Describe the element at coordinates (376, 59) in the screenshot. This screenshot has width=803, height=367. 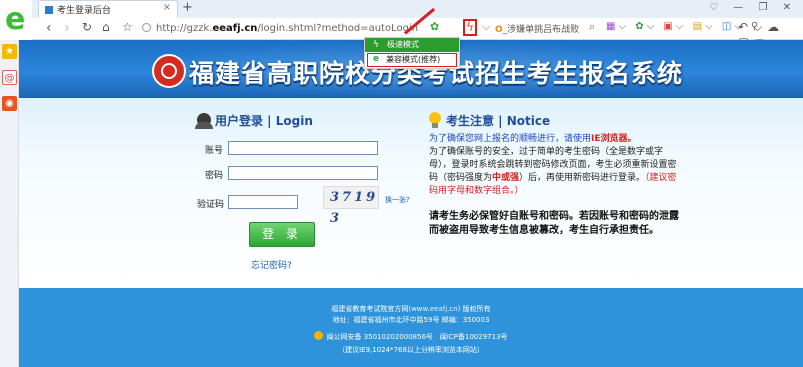
I see `compat-e-icon: e` at that location.